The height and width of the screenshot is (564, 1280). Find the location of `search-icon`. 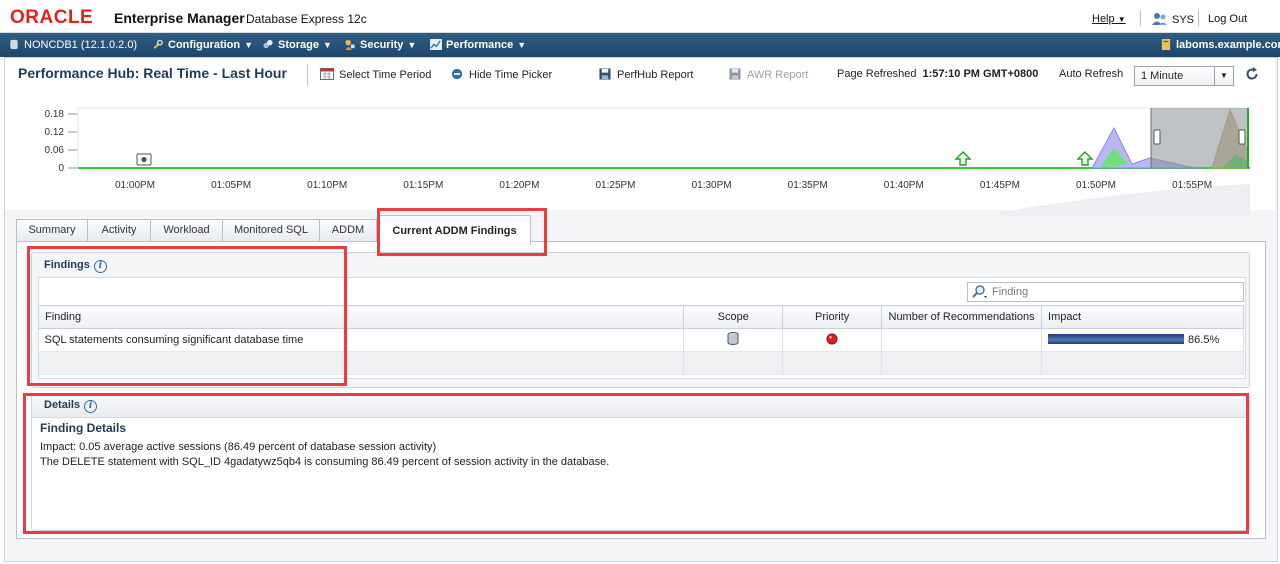

search-icon is located at coordinates (979, 291).